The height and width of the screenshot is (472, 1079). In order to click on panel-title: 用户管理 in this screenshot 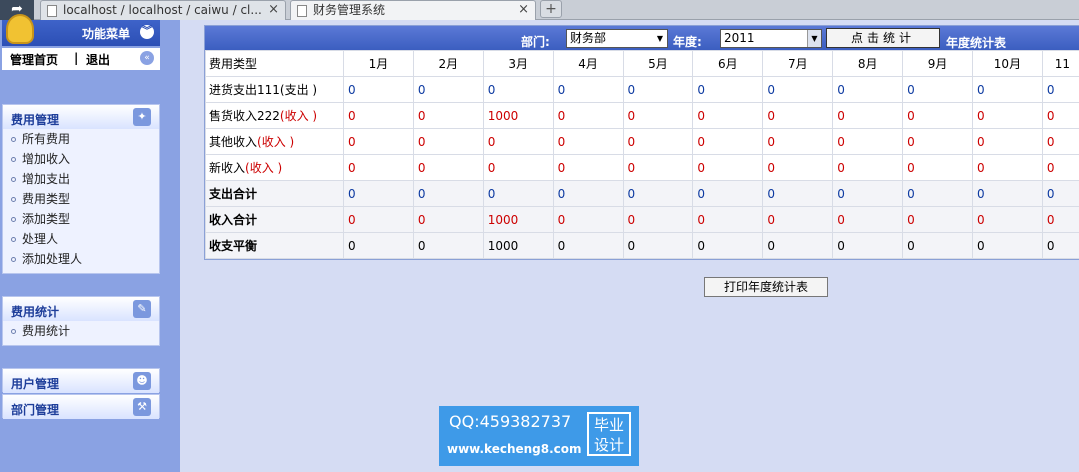, I will do `click(35, 384)`.